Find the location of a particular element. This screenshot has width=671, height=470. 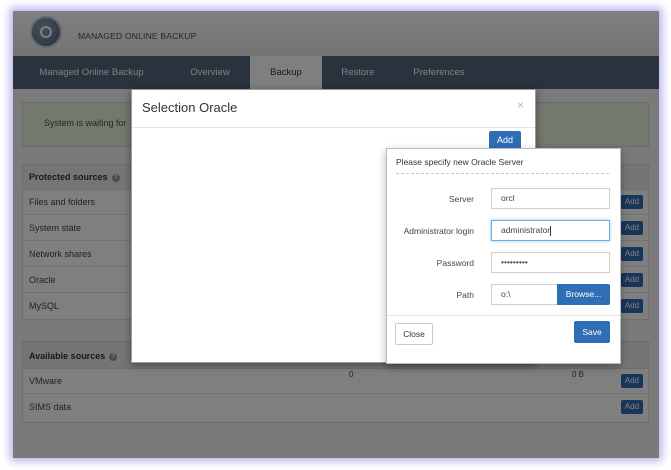

path-input: o:\ is located at coordinates (524, 294).